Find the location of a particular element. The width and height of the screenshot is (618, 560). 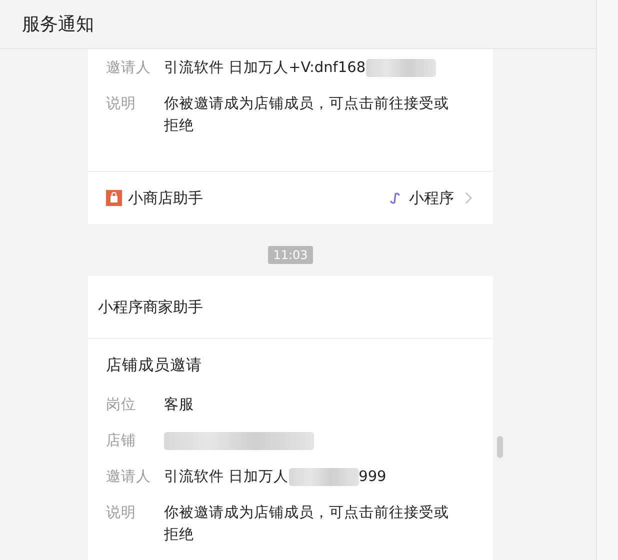

window-title: 服务通知 is located at coordinates (58, 24).